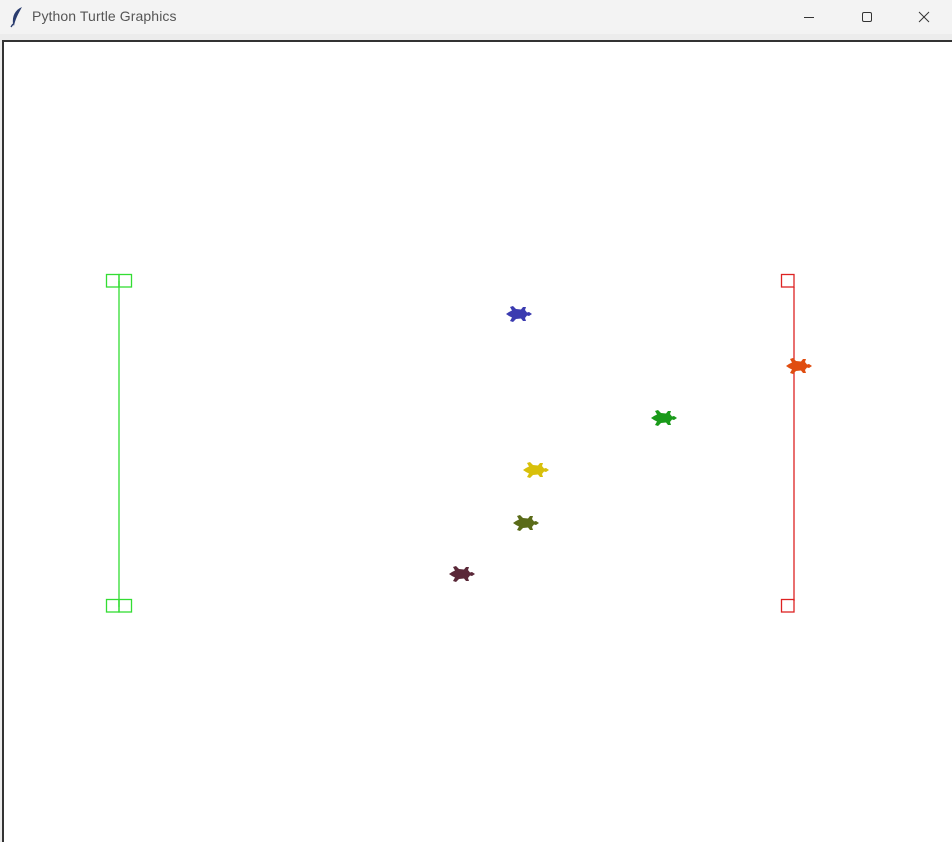 The image size is (952, 842). What do you see at coordinates (119, 443) in the screenshot?
I see `start-line` at bounding box center [119, 443].